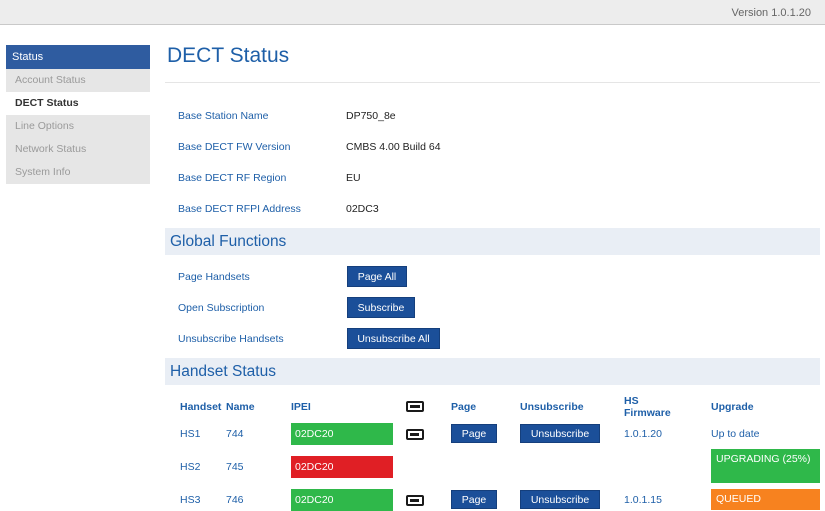 The width and height of the screenshot is (825, 511). Describe the element at coordinates (560, 499) in the screenshot. I see `row-hs3-unsubscribe-button: Unsubscribe` at that location.